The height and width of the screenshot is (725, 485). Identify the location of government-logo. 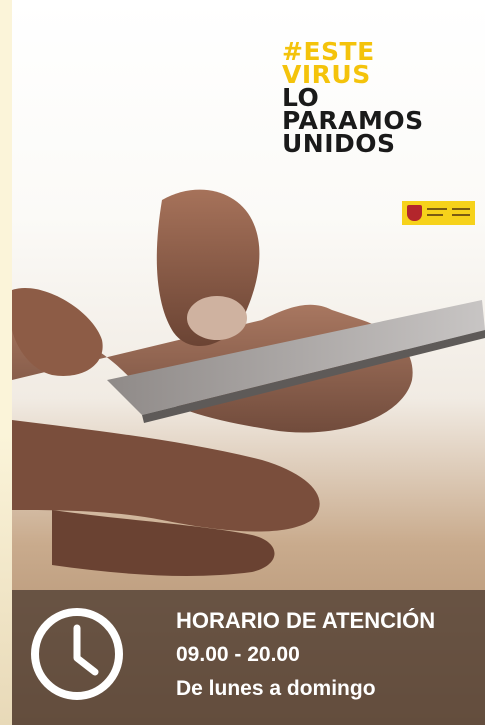
(438, 213).